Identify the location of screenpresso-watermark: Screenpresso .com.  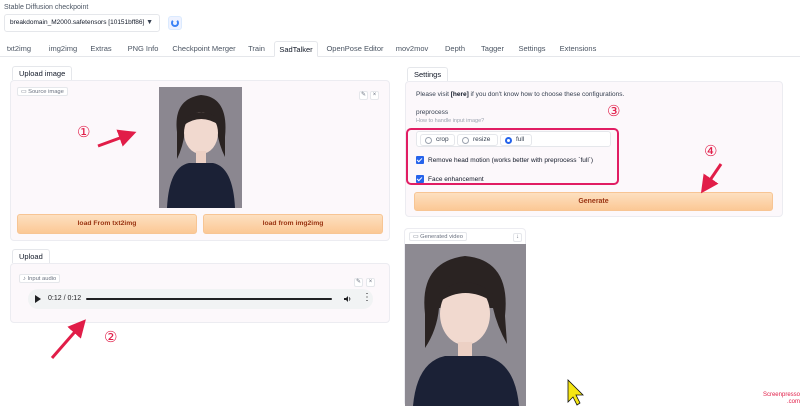
(781, 398).